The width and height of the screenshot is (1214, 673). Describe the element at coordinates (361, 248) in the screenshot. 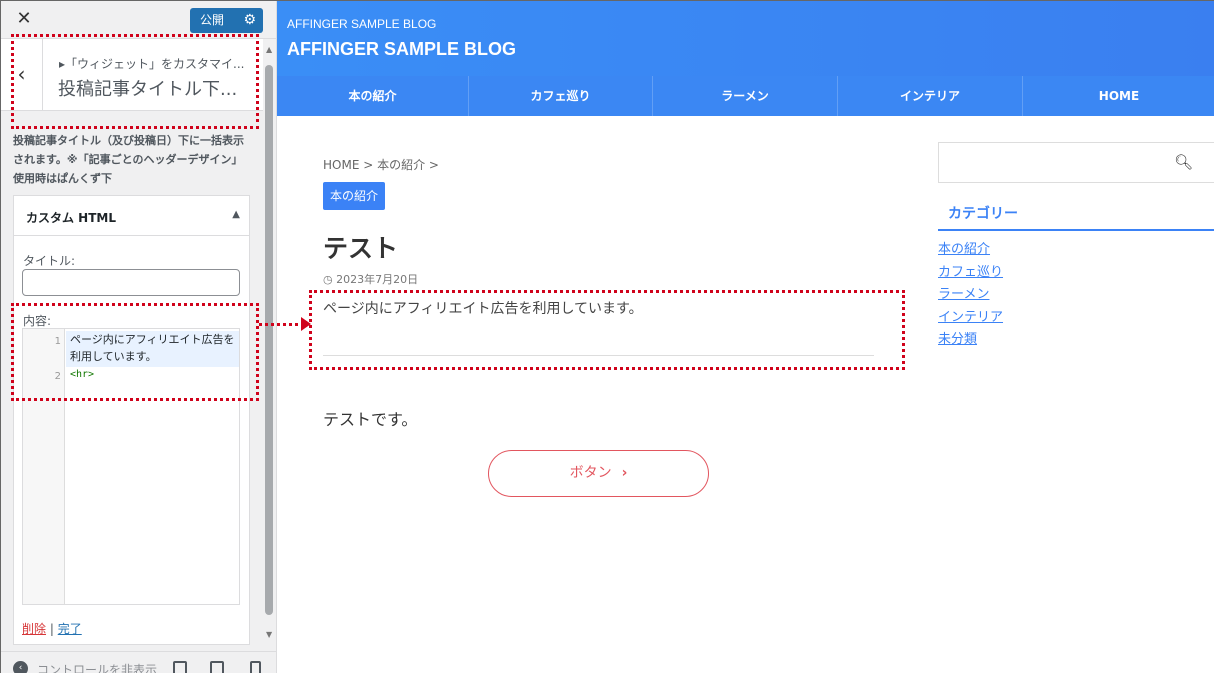

I see `post-title: テスト` at that location.